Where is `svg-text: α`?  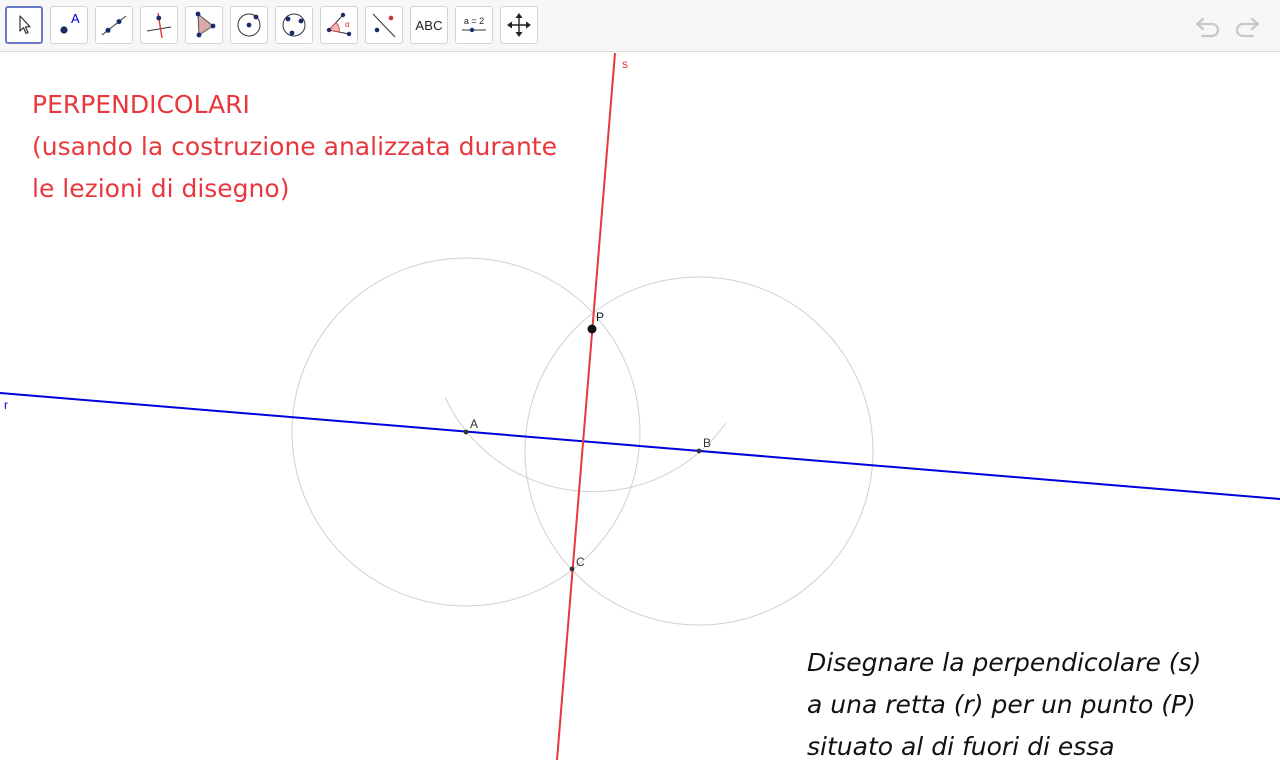
svg-text: α is located at coordinates (347, 24).